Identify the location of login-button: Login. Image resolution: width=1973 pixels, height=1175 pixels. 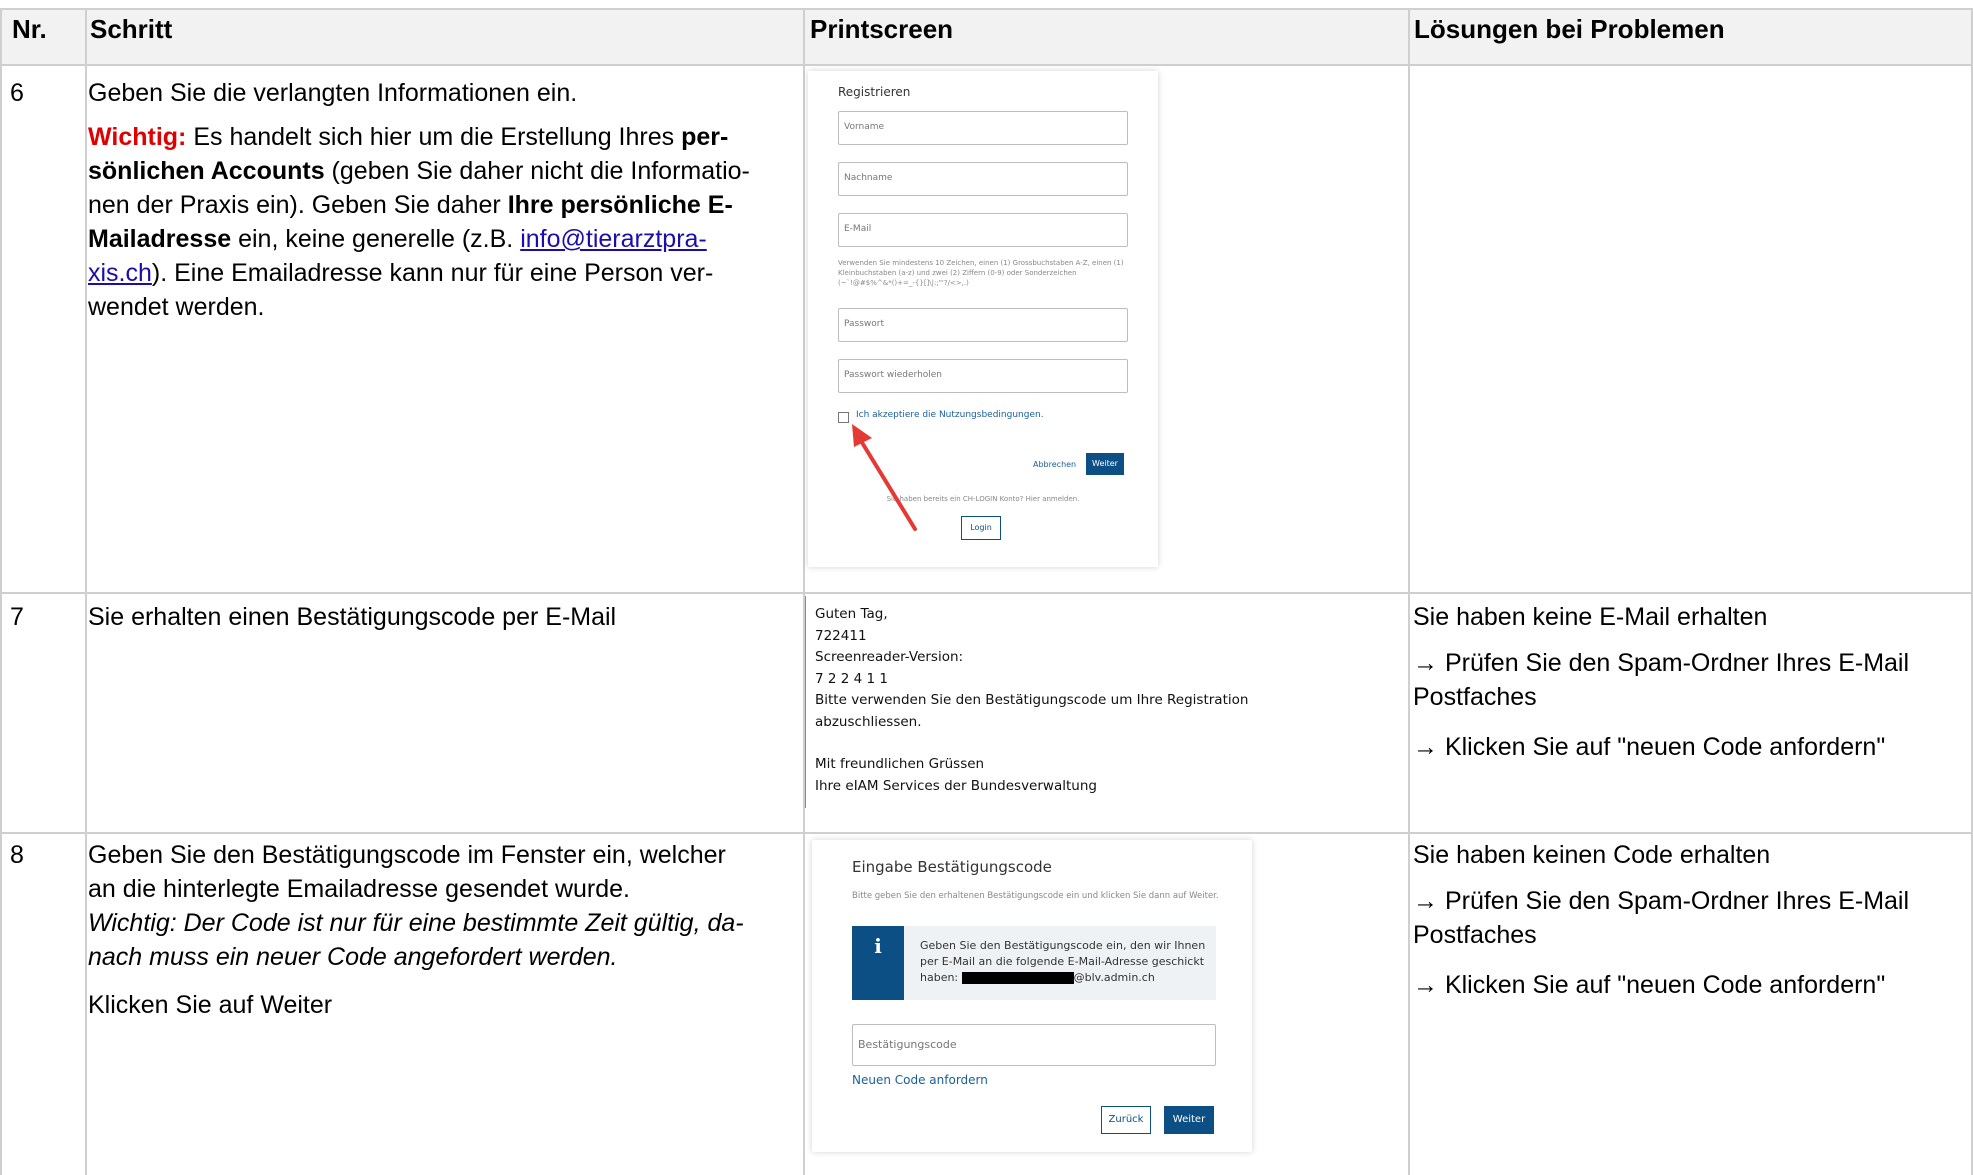
(981, 528).